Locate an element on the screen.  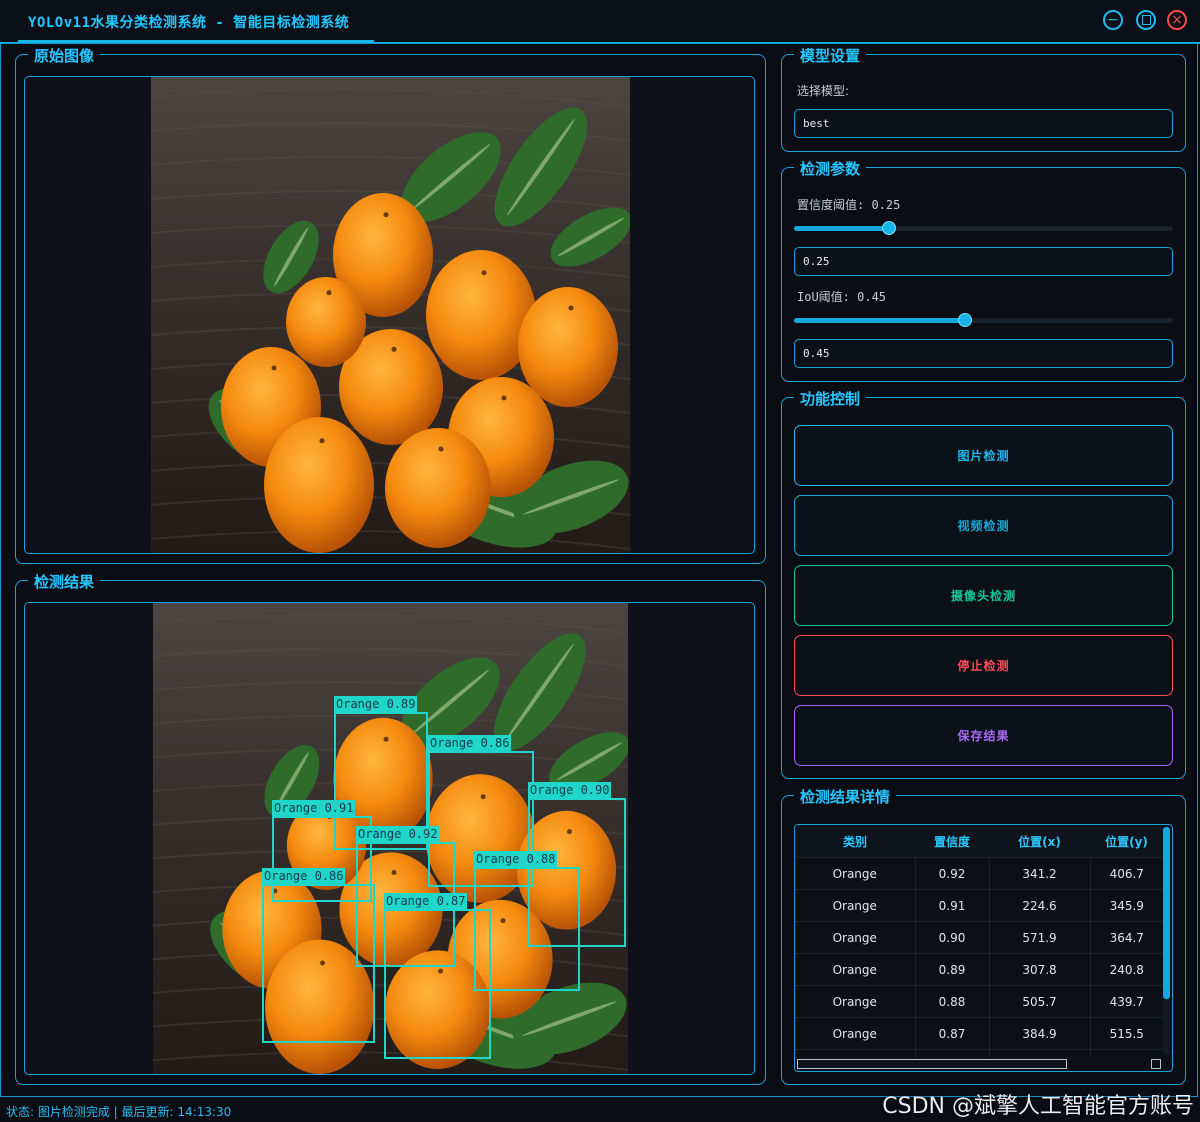
detection-label: Orange 0.91 is located at coordinates (314, 808).